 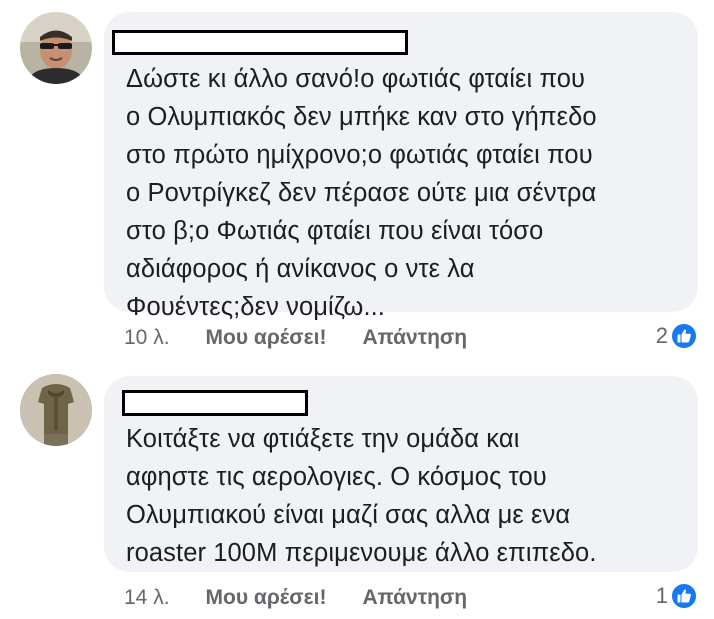 What do you see at coordinates (661, 595) in the screenshot?
I see `reaction-count: 1` at bounding box center [661, 595].